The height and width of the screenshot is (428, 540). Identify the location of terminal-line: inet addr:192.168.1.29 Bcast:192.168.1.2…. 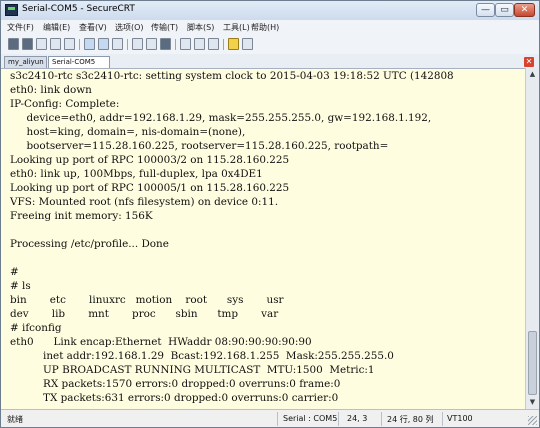
(202, 356).